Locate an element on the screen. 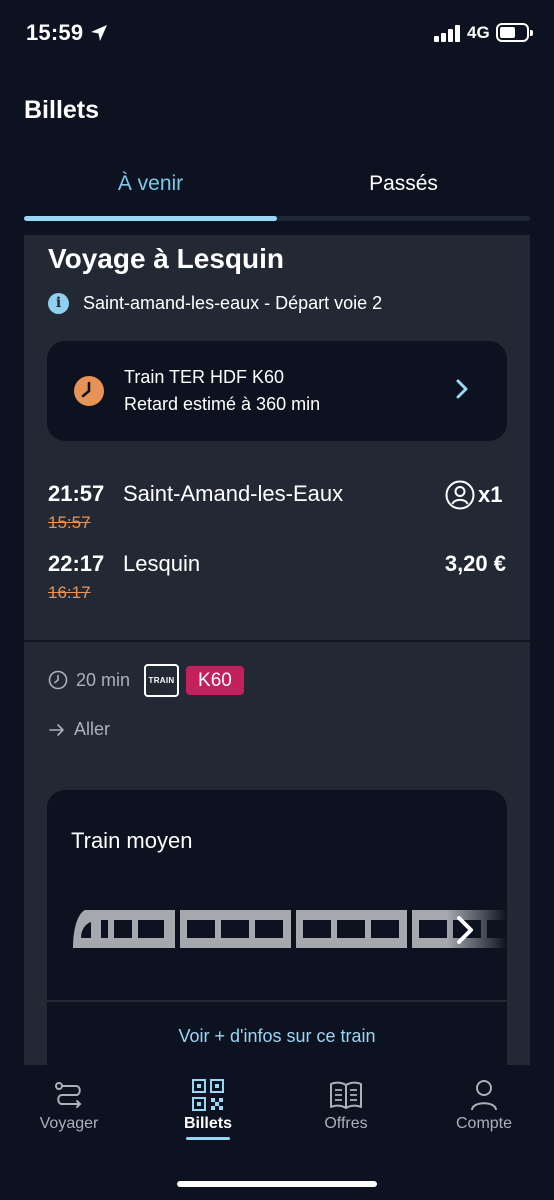  info-icon: i is located at coordinates (58, 303).